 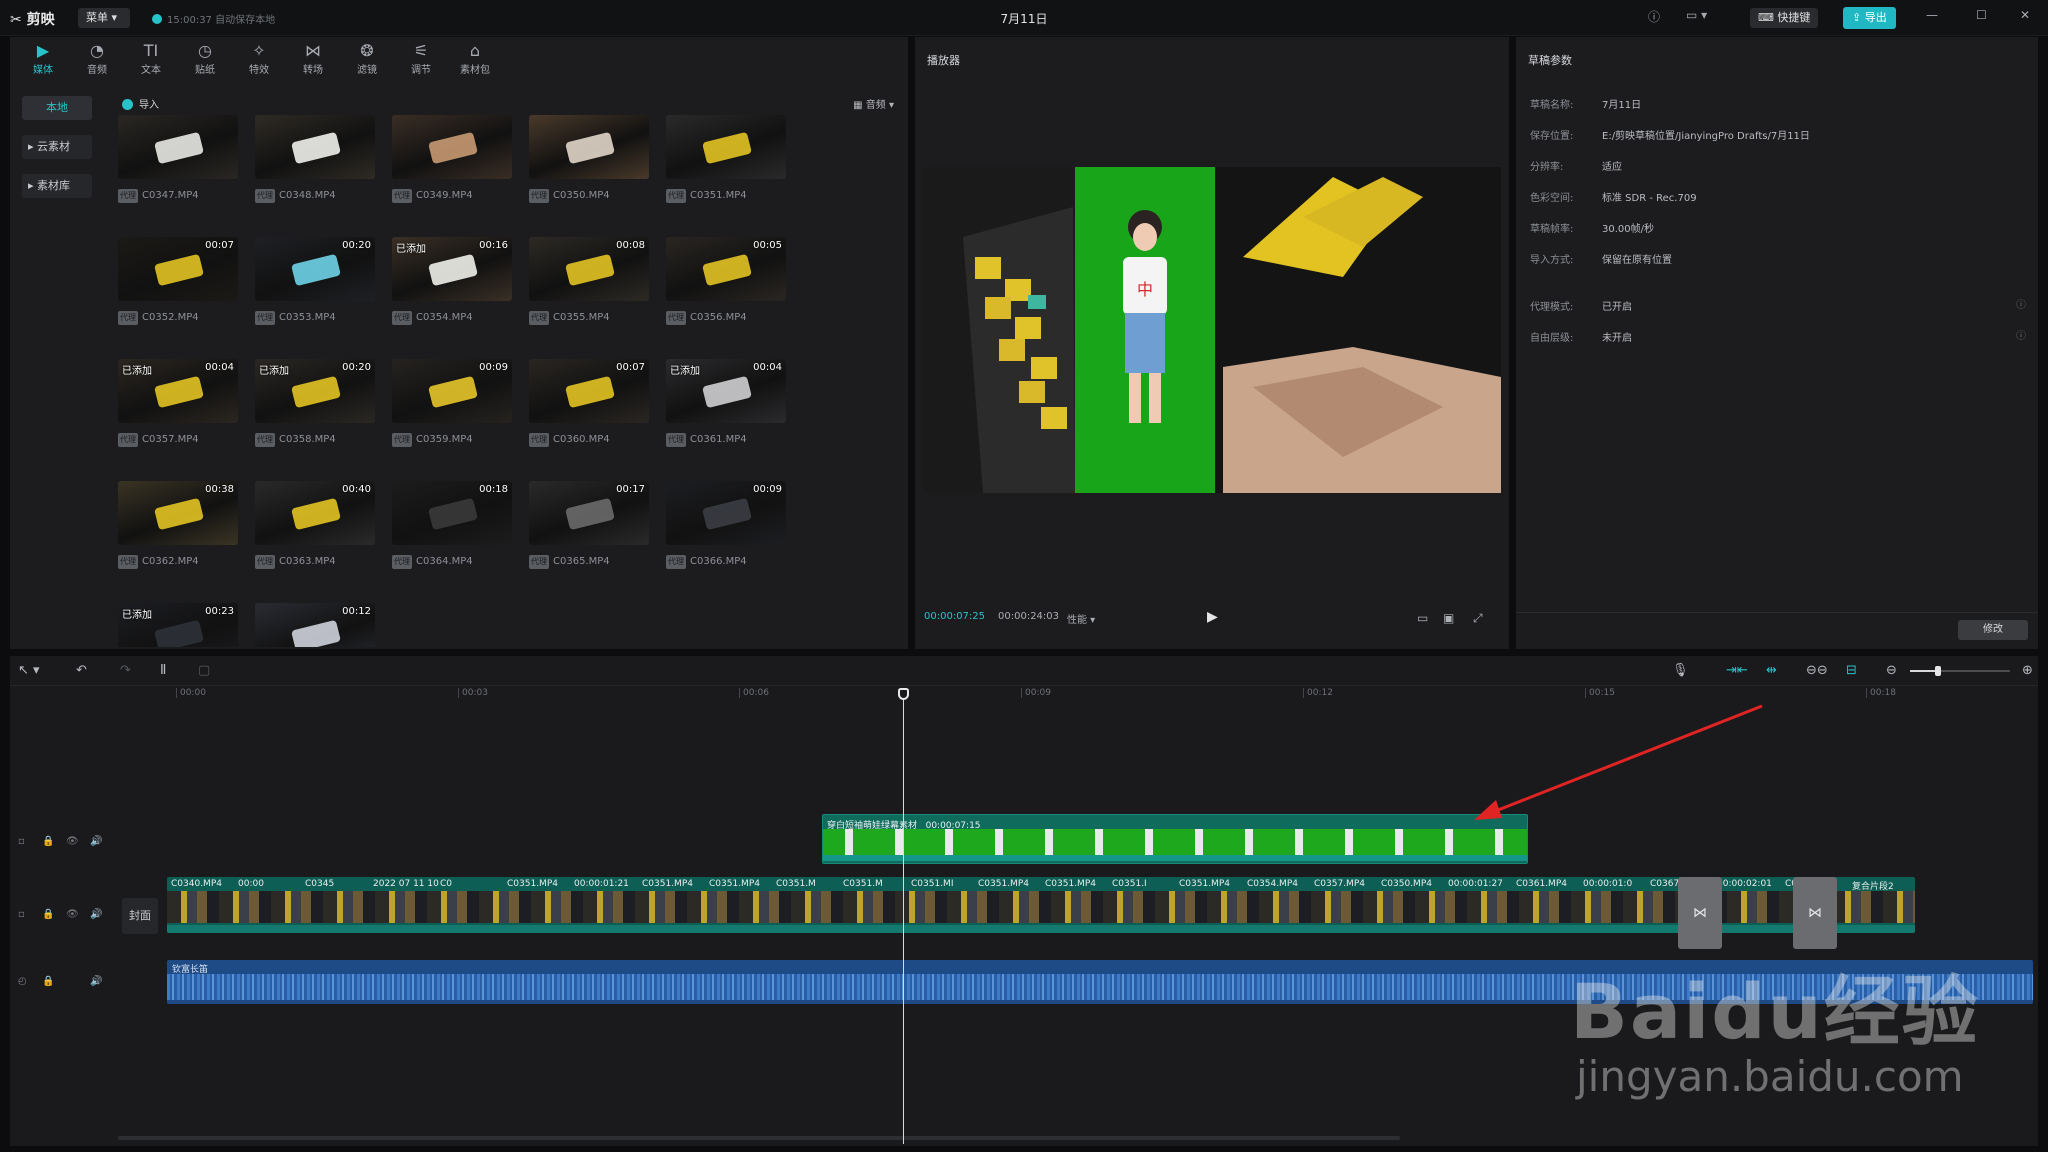 I want to click on waveform-view-icon: ▭, so click(x=1422, y=618).